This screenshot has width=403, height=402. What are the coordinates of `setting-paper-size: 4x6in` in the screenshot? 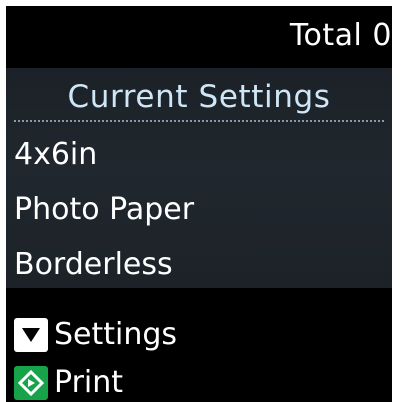 It's located at (56, 154).